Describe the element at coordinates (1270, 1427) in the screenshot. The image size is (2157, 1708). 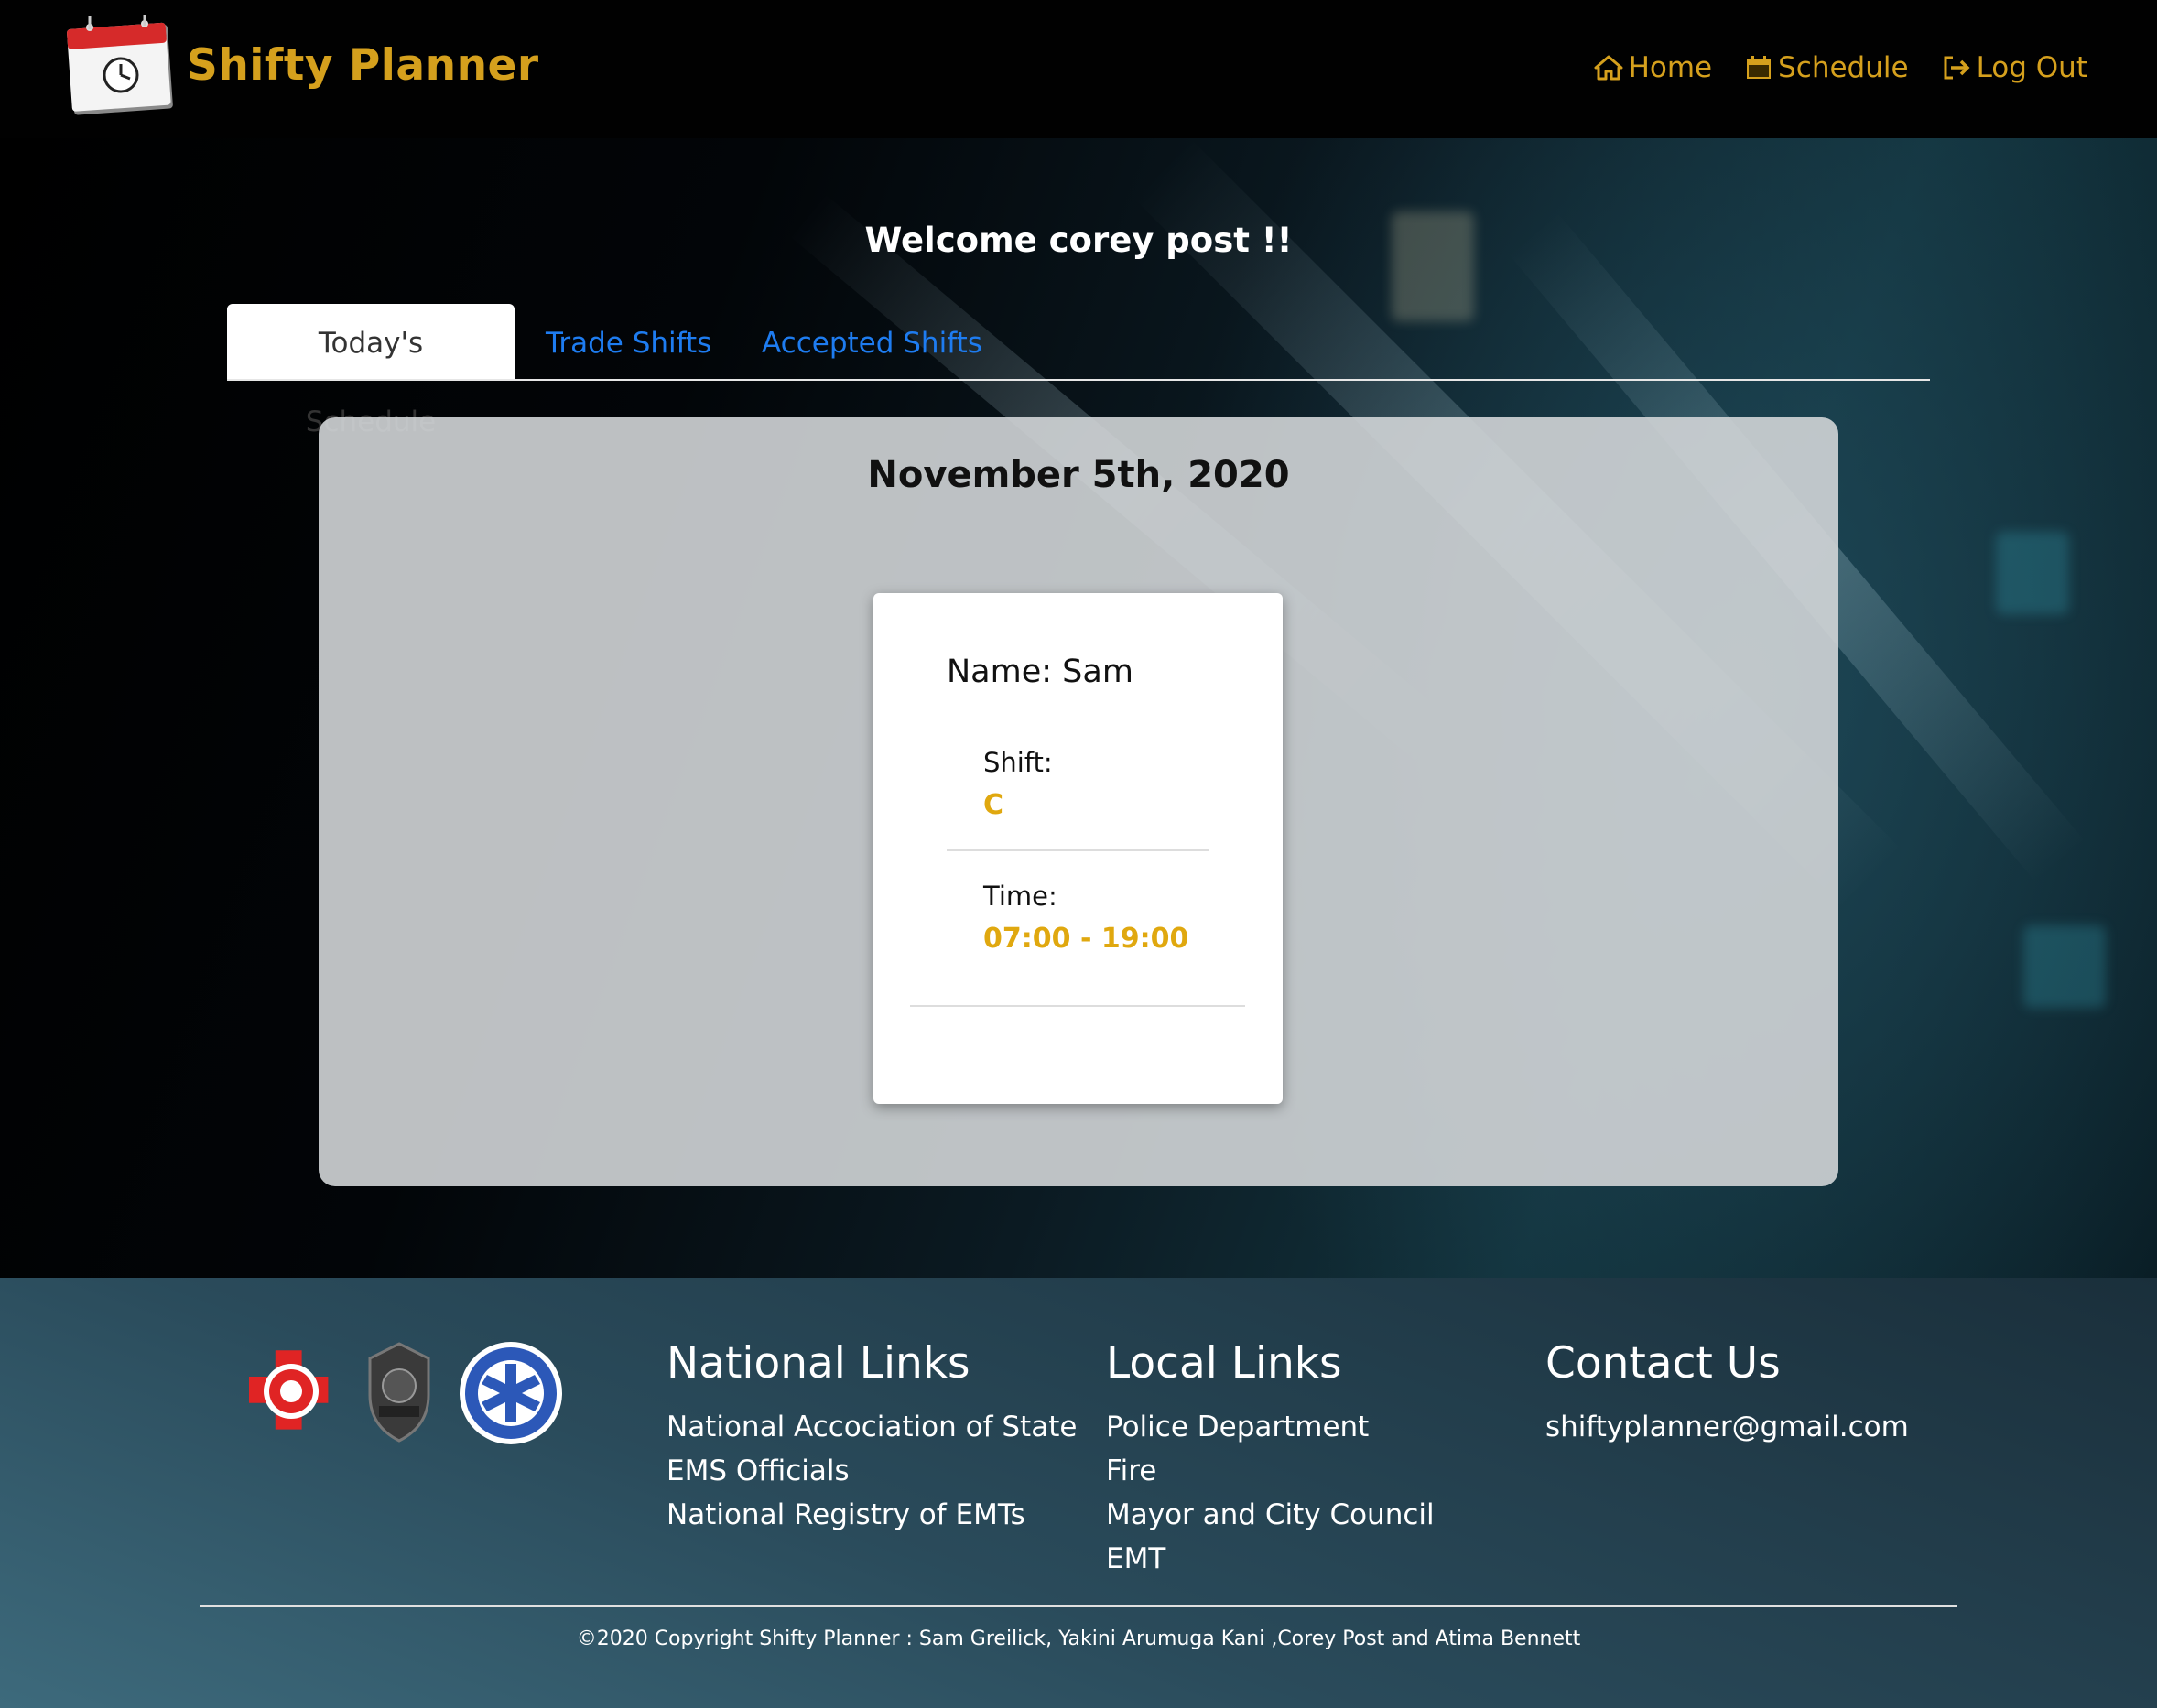
I see `local-link: Police Department` at that location.